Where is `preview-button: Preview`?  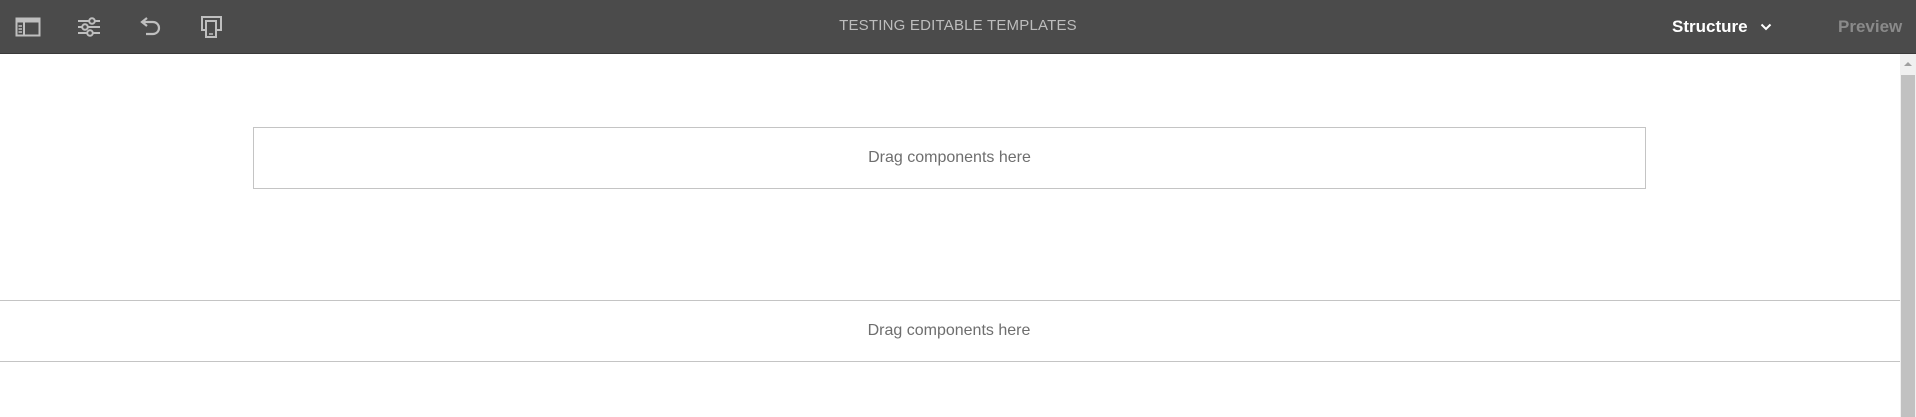 preview-button: Preview is located at coordinates (1870, 27).